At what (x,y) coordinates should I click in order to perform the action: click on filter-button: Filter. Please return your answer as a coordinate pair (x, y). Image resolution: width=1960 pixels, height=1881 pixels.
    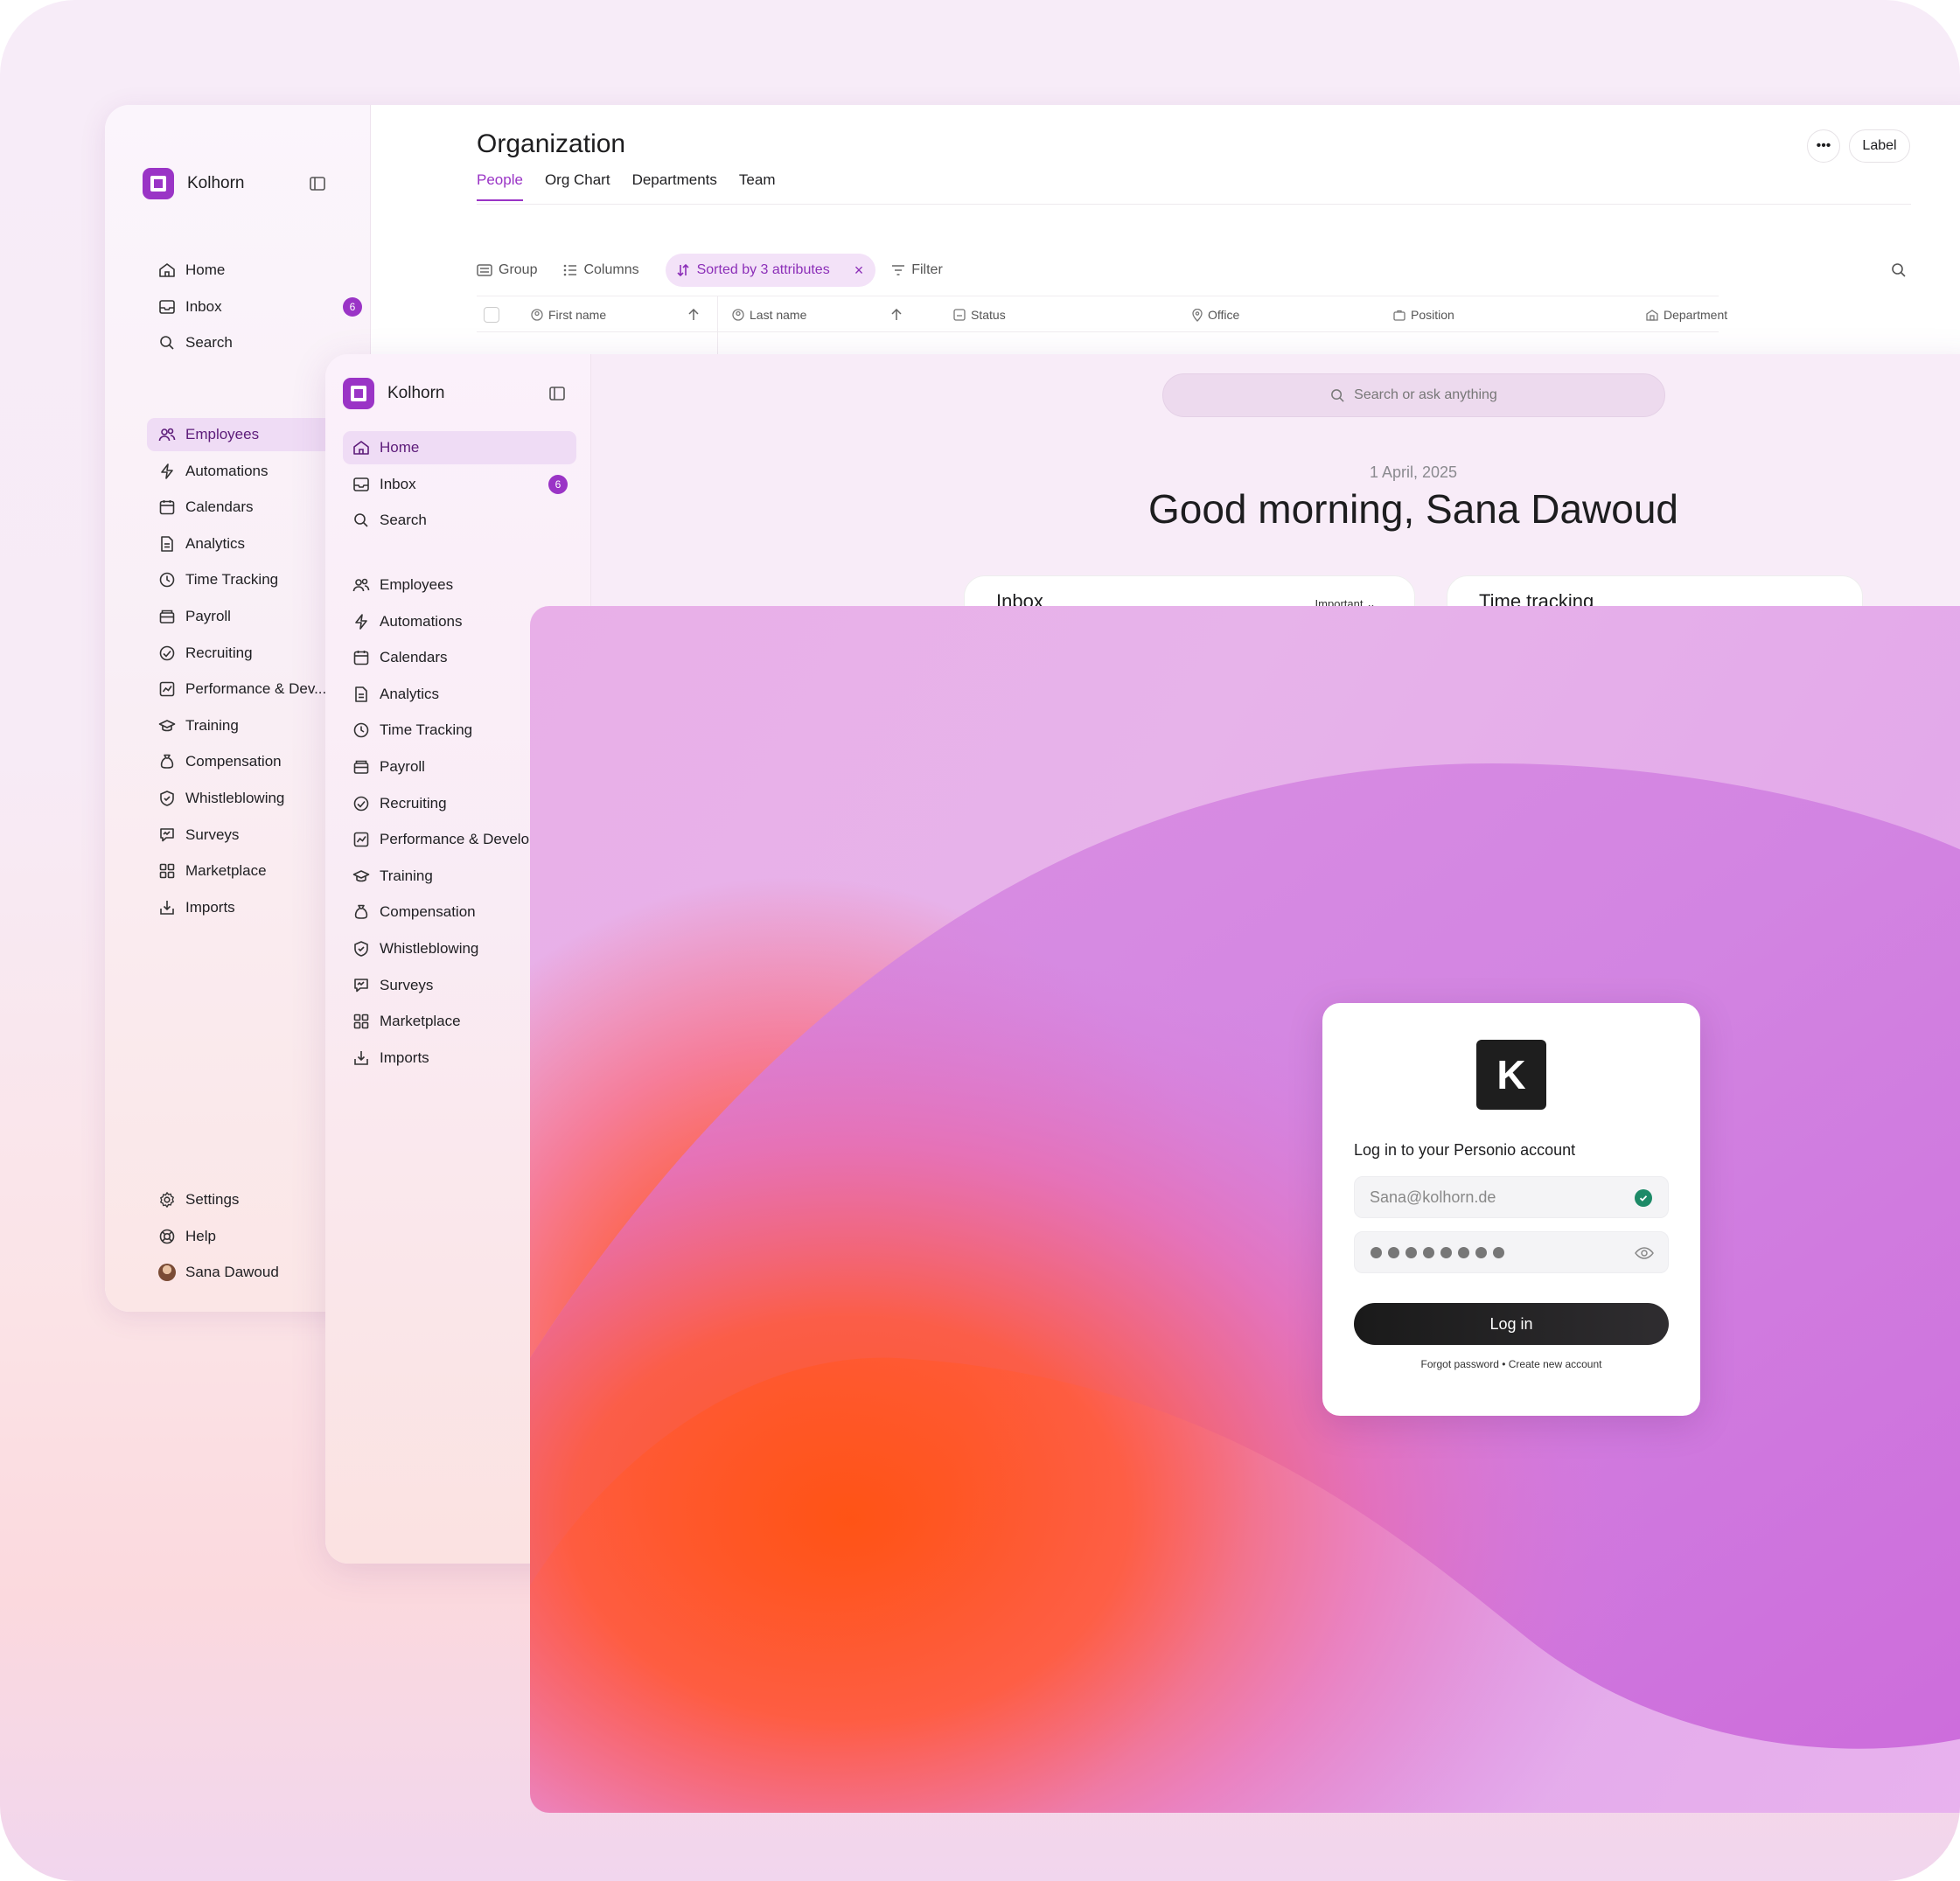
    Looking at the image, I should click on (917, 270).